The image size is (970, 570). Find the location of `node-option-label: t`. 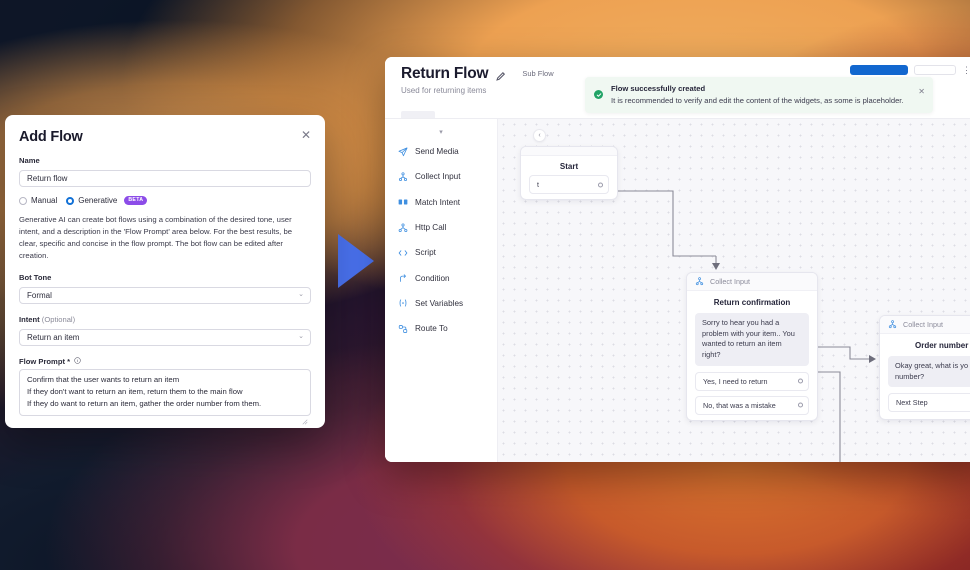

node-option-label: t is located at coordinates (538, 184).